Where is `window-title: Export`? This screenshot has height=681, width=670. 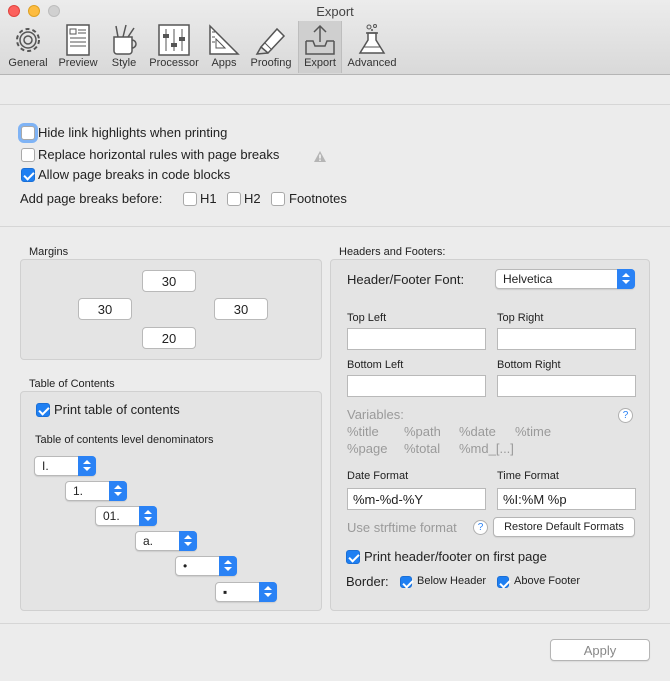
window-title: Export is located at coordinates (335, 11).